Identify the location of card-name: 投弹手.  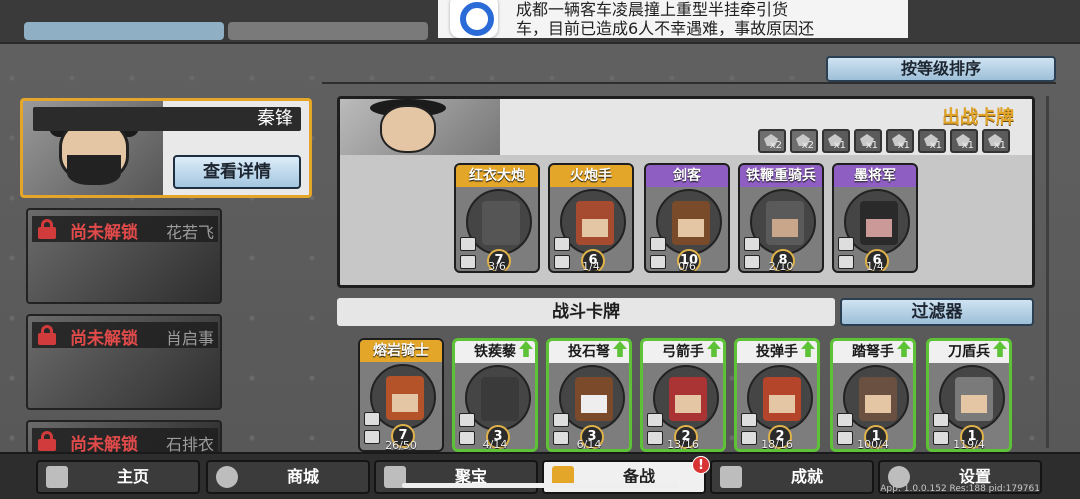
(777, 352).